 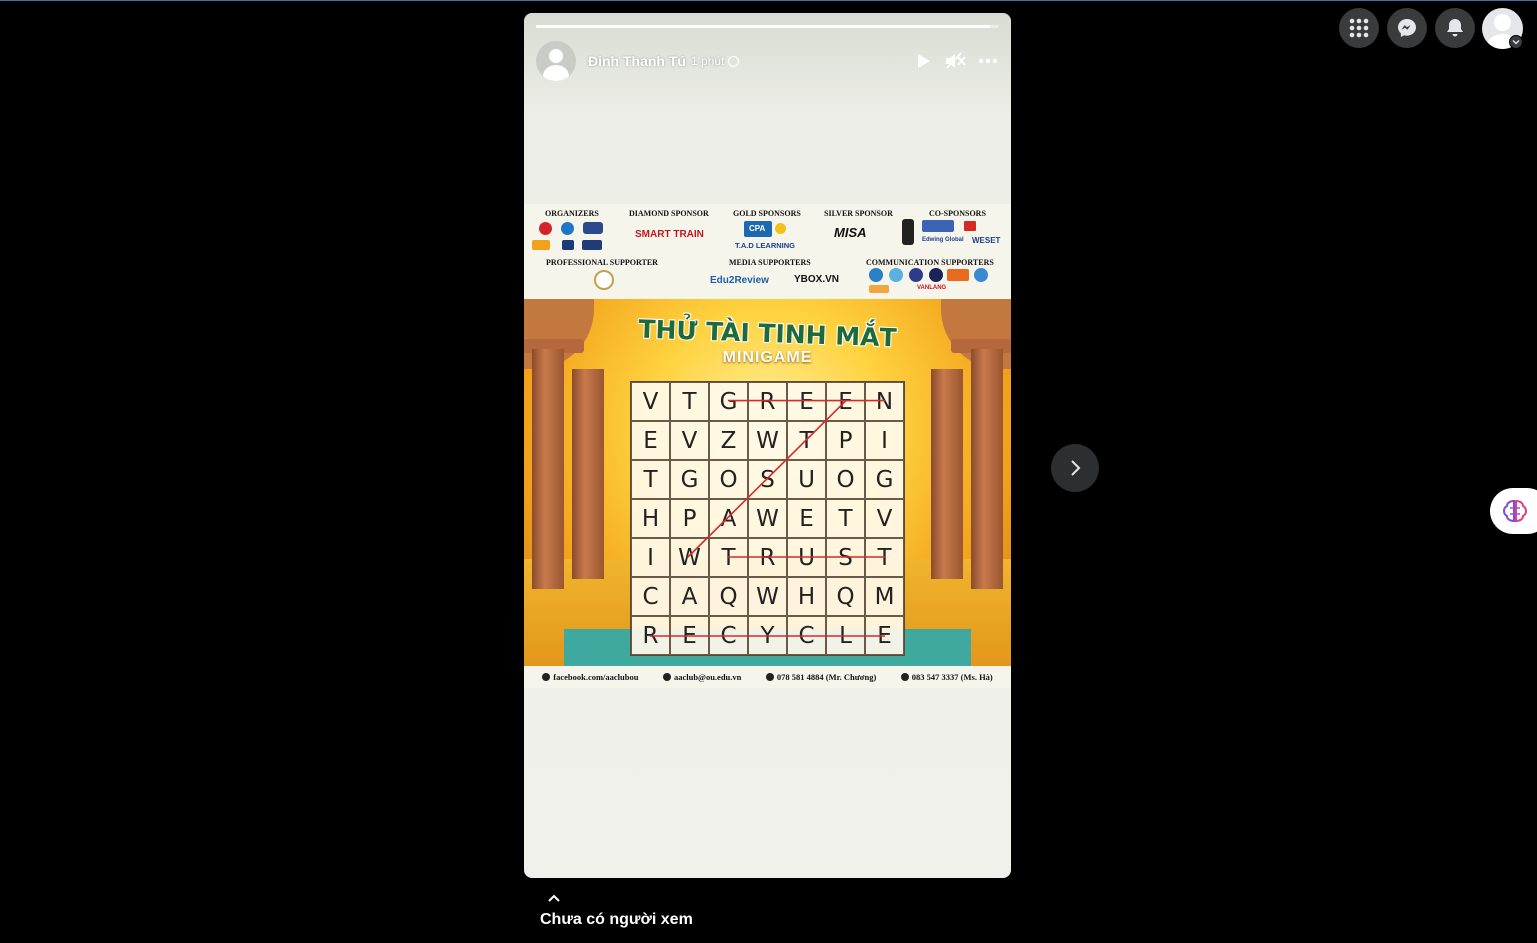 What do you see at coordinates (806, 557) in the screenshot?
I see `grid-cell: U` at bounding box center [806, 557].